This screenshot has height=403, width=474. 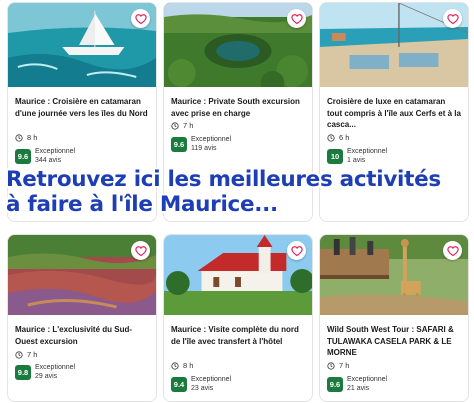 I want to click on review-count: 29 avis, so click(x=46, y=376).